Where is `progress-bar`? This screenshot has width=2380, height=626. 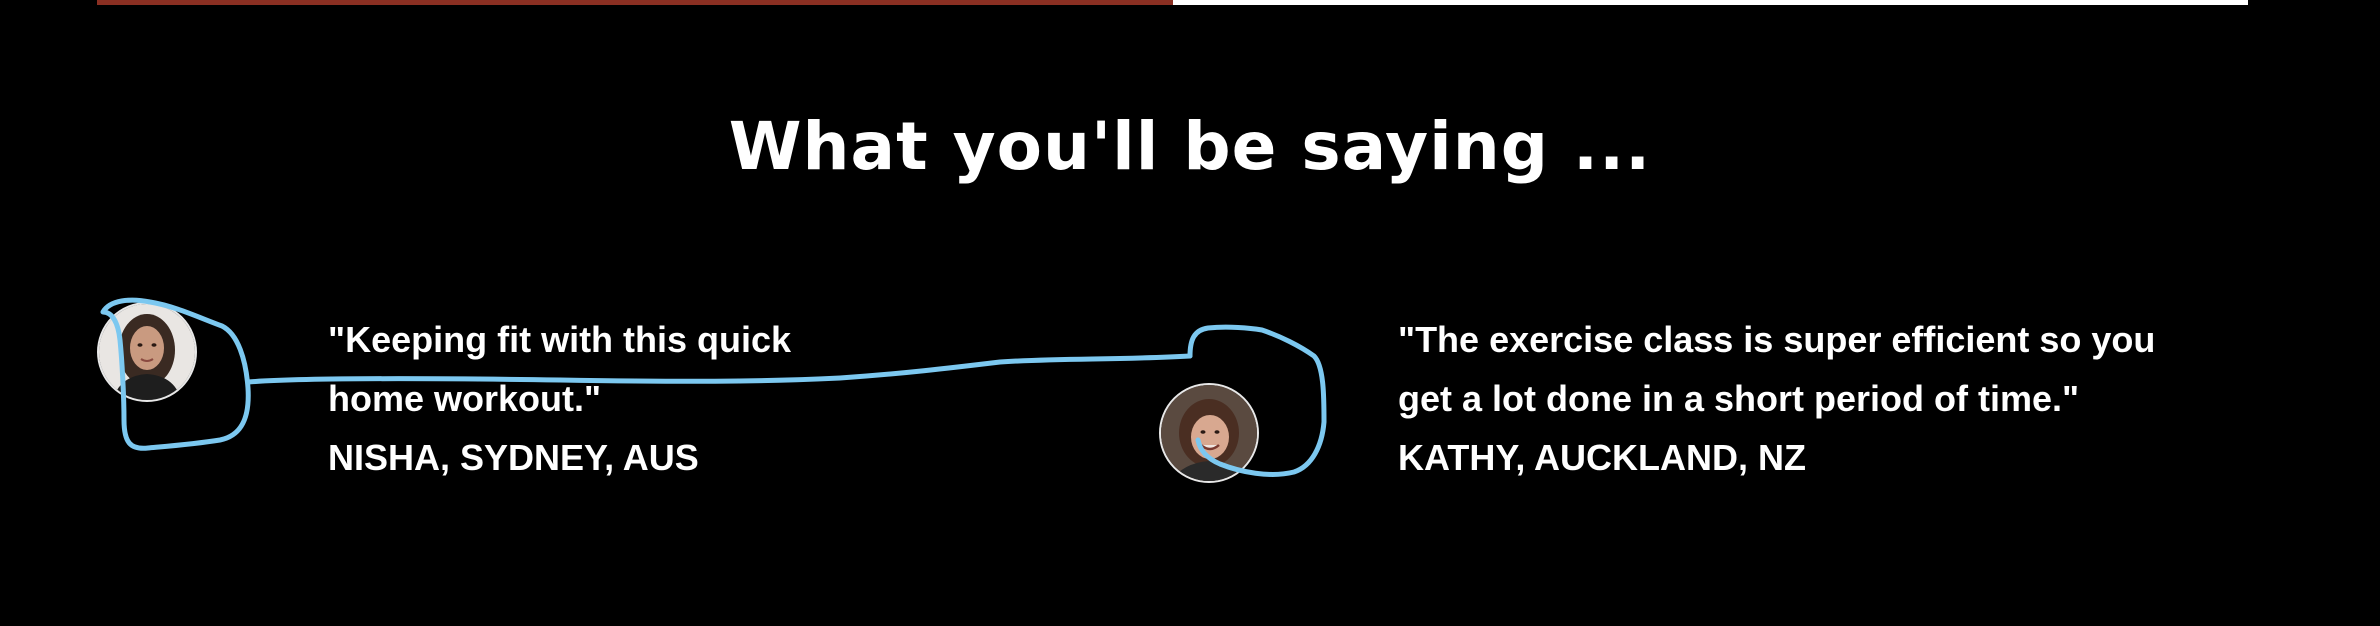 progress-bar is located at coordinates (1172, 2).